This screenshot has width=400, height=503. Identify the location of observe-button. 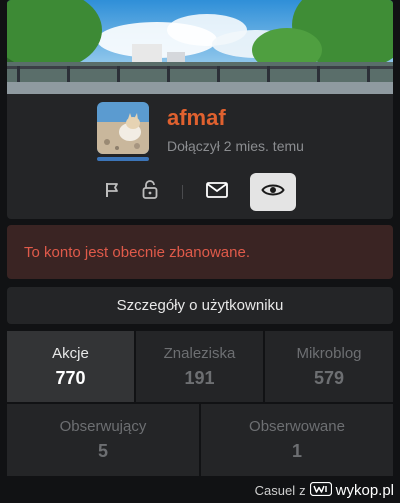
(273, 192).